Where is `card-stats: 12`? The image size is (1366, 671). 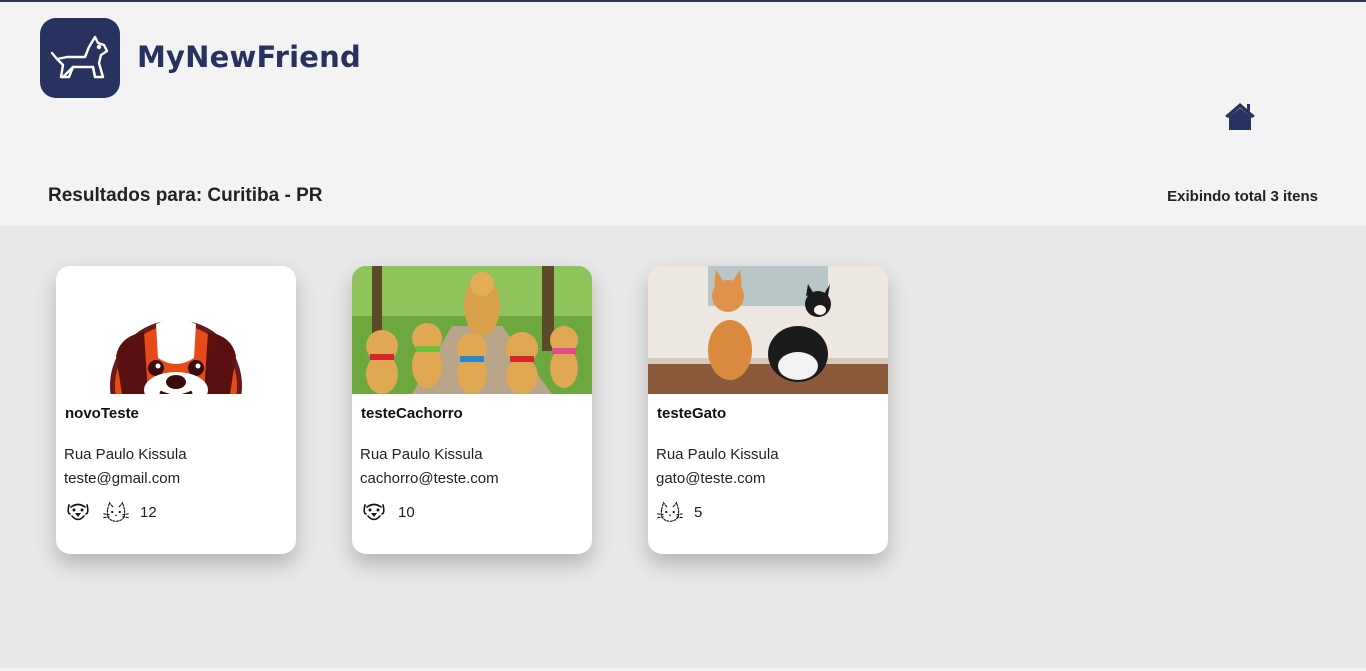 card-stats: 12 is located at coordinates (110, 512).